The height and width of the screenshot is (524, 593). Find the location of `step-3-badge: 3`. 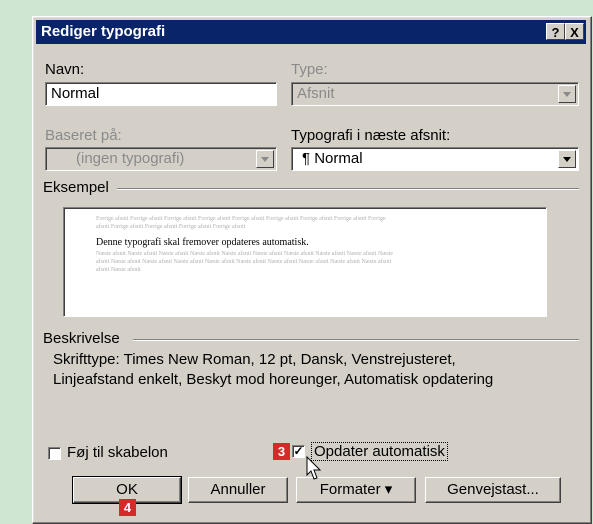

step-3-badge: 3 is located at coordinates (281, 451).